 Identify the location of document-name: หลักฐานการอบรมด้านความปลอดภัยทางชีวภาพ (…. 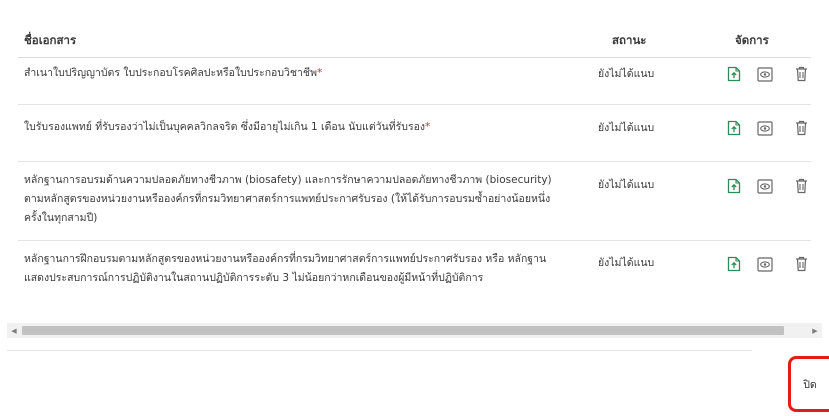
(288, 199).